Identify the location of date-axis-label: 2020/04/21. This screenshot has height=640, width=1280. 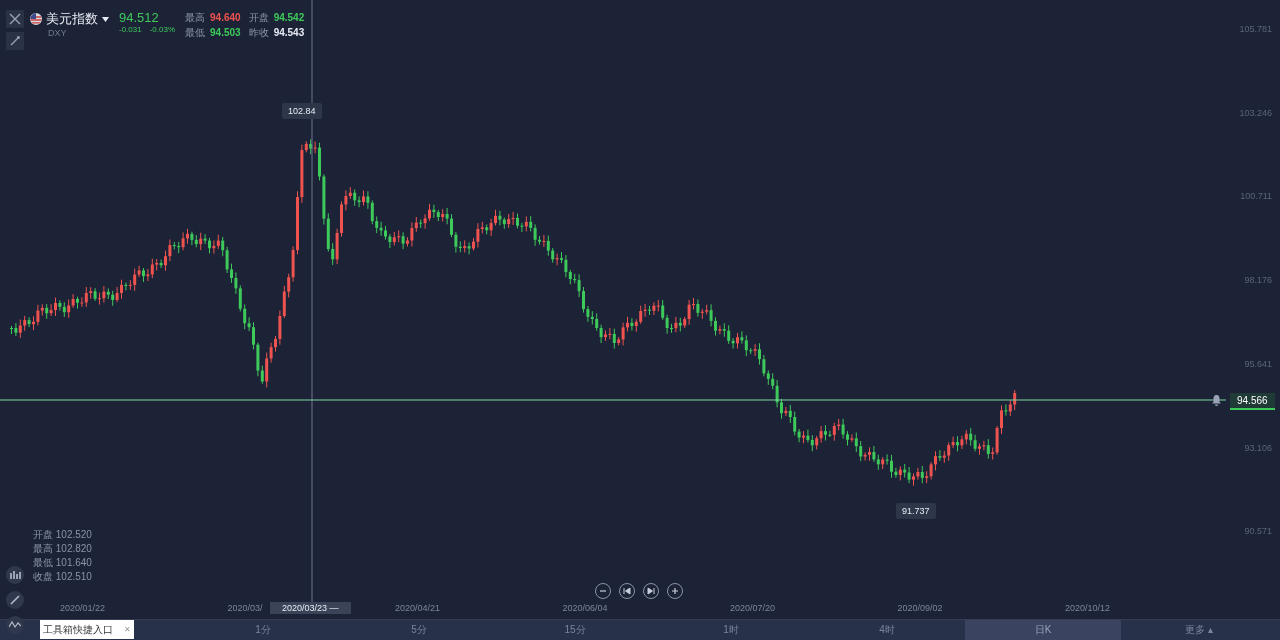
(418, 608).